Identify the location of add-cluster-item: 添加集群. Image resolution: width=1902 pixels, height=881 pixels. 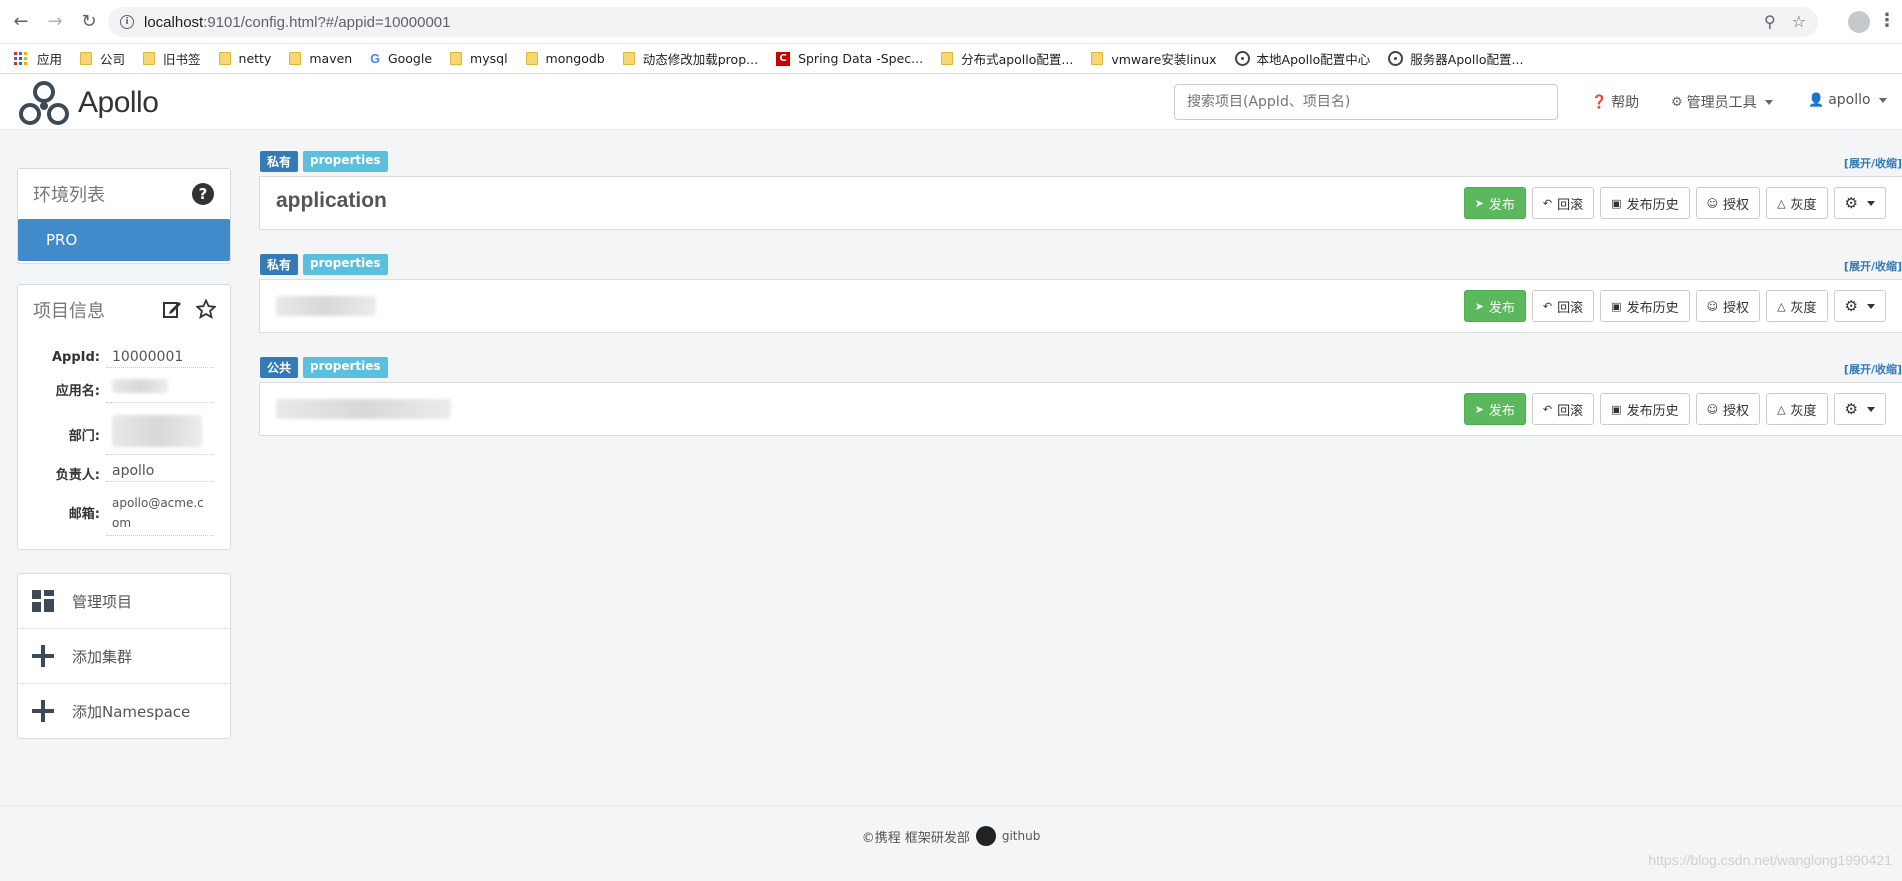
(124, 656).